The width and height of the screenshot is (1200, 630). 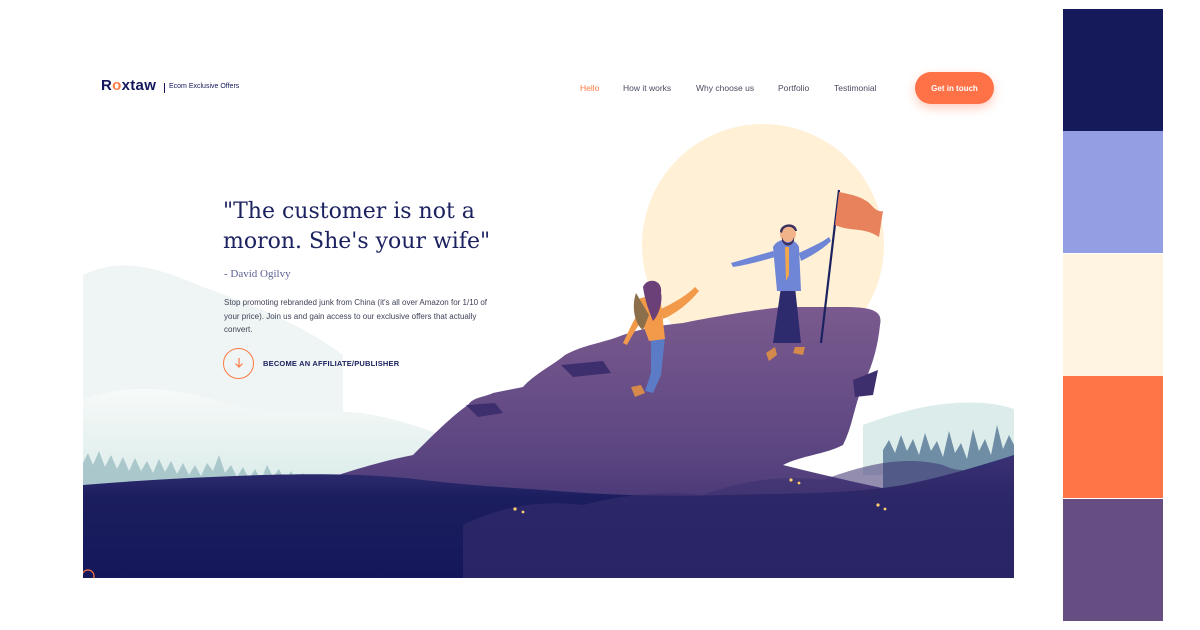 I want to click on become-affiliate-button: BECOME AN AFFILIATE/PUBLISHER, so click(x=311, y=363).